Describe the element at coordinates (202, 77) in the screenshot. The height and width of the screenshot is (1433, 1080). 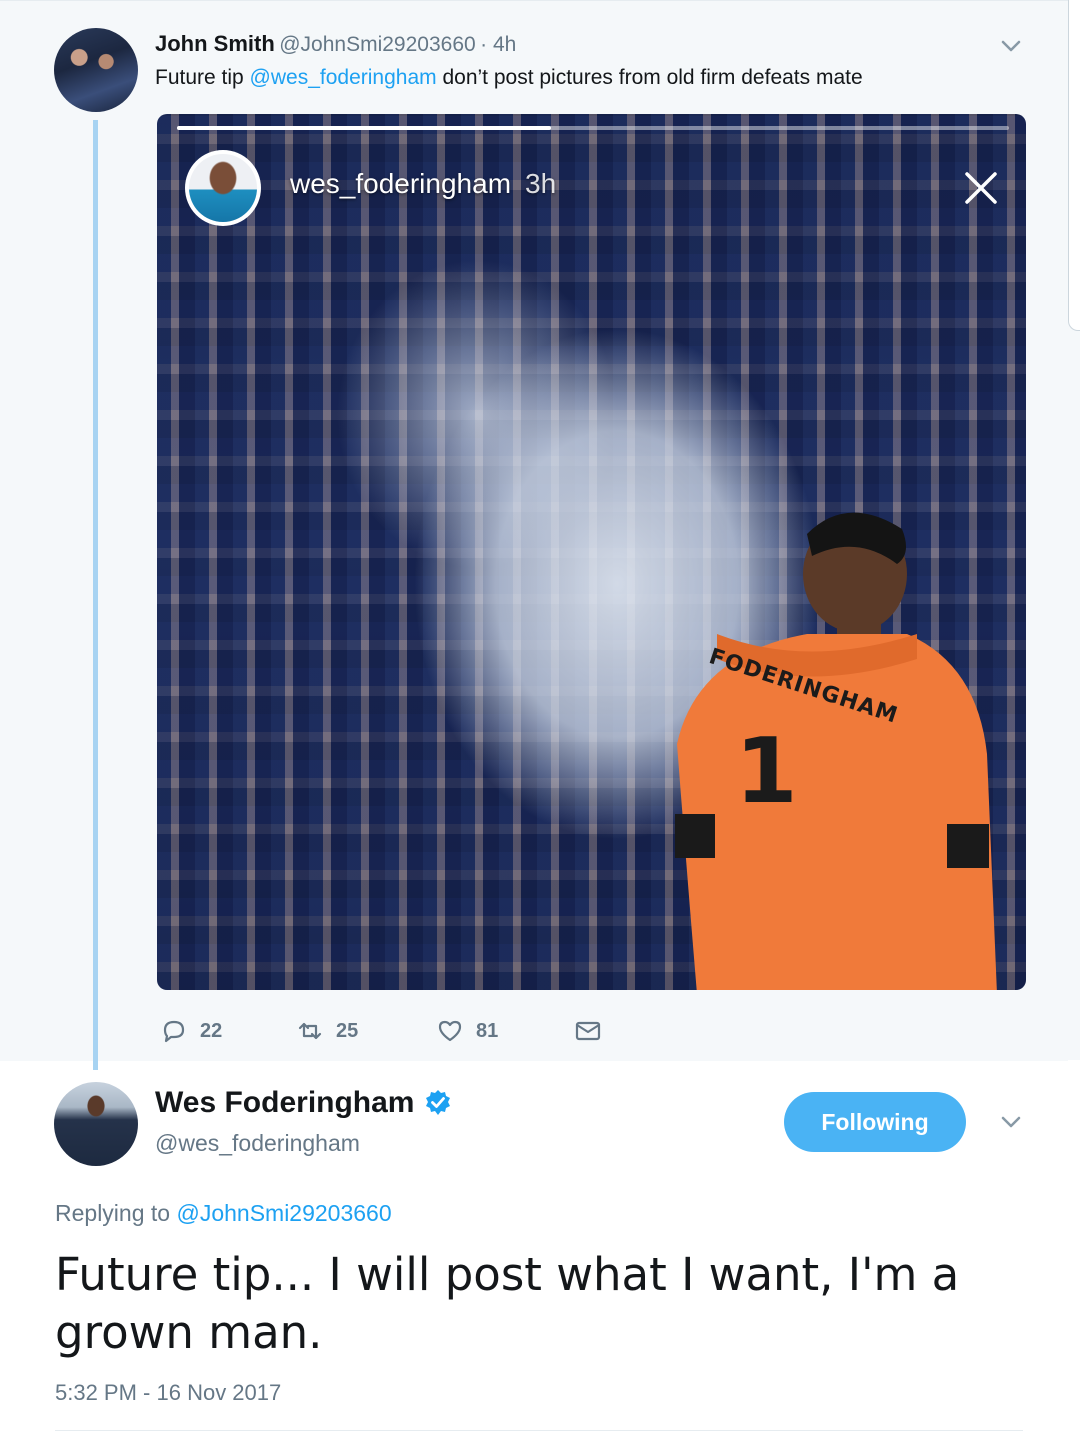
I see `tweet-text-prefix: Future tip` at that location.